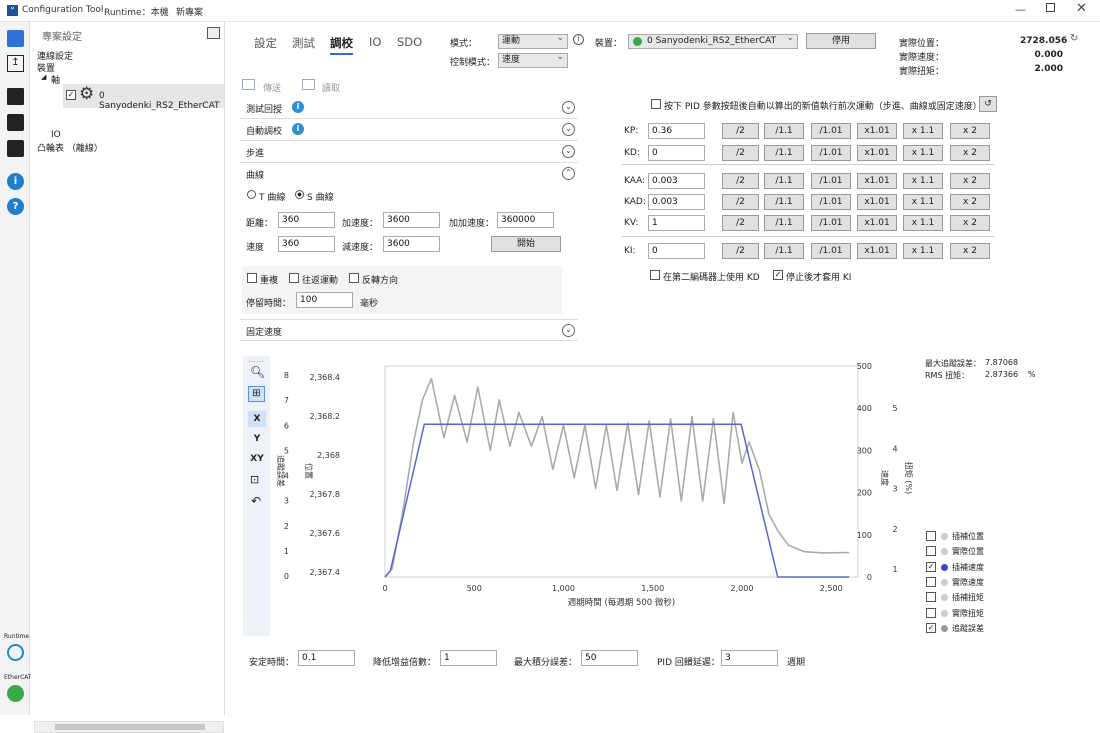 This screenshot has height=733, width=1100. What do you see at coordinates (568, 173) in the screenshot?
I see `collapse-chevron-icon: ⌃` at bounding box center [568, 173].